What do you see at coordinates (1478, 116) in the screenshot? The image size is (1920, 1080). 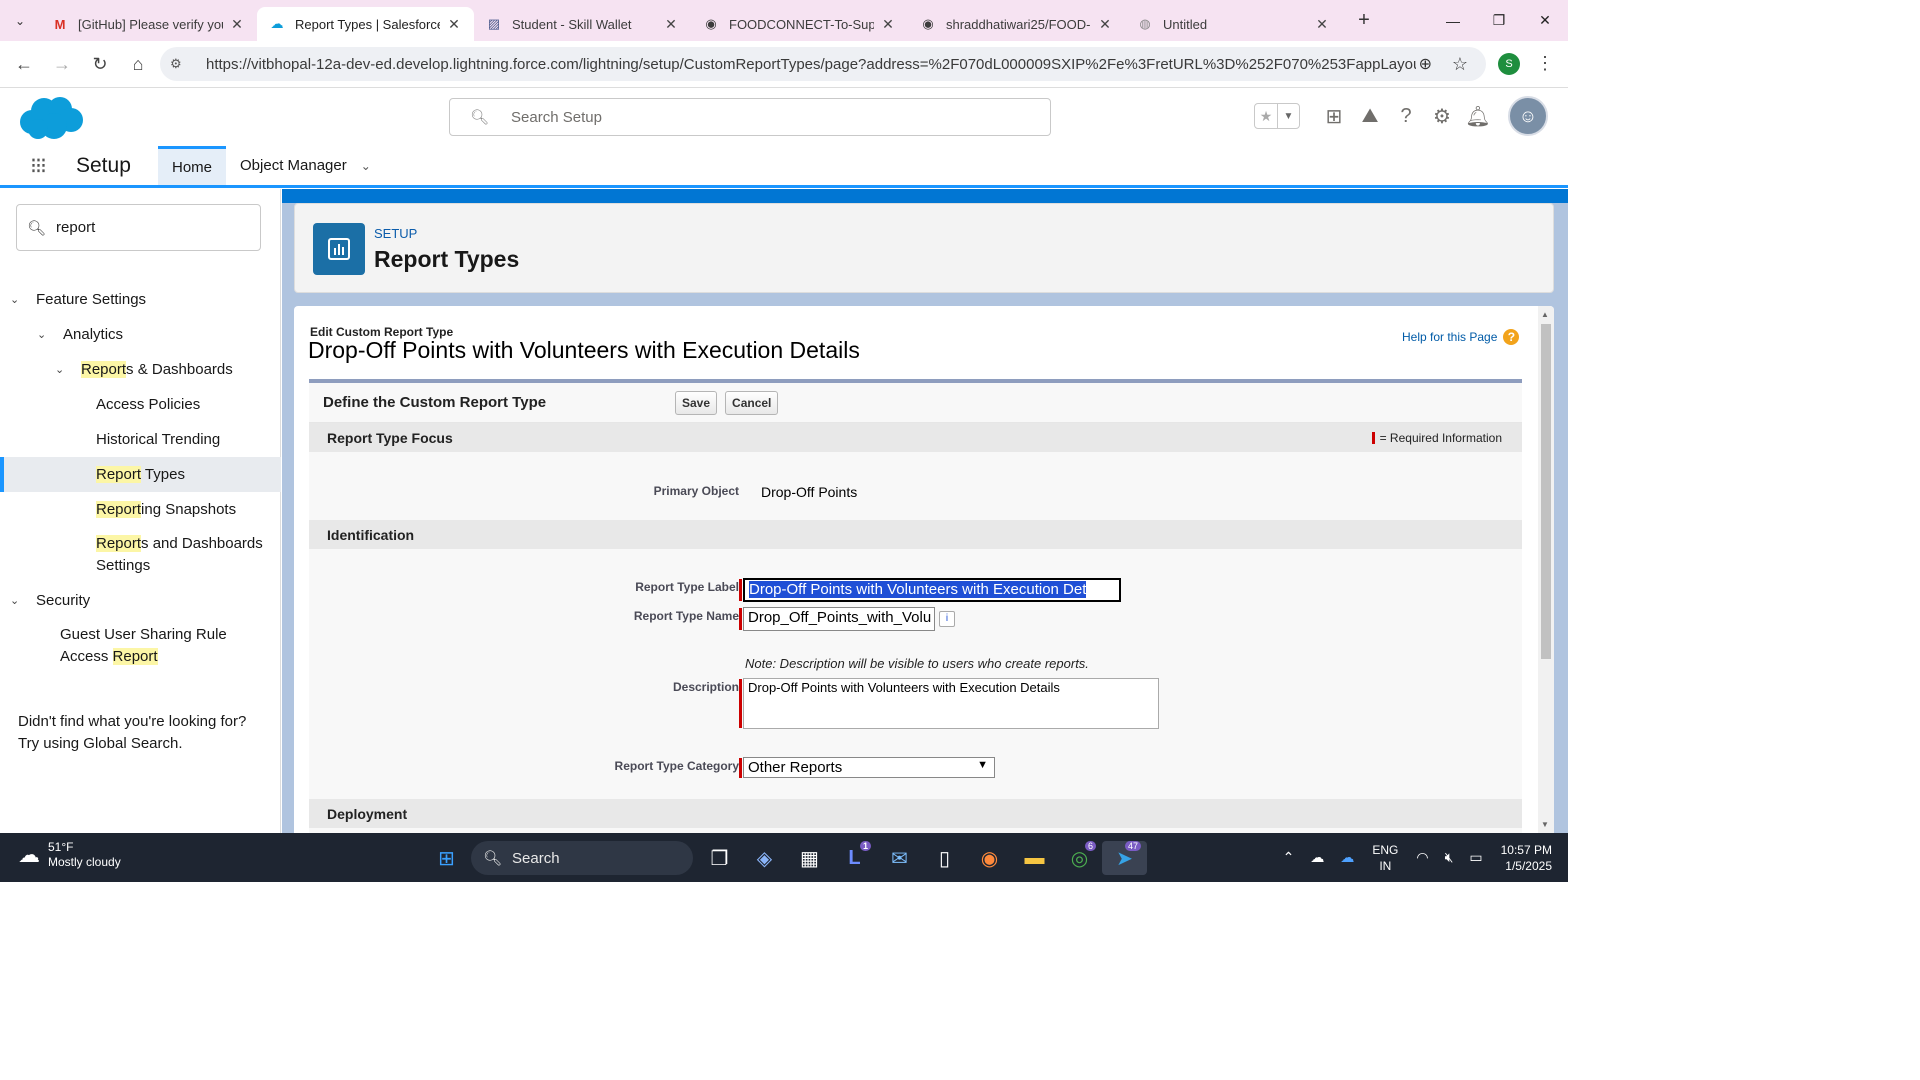 I see `notifications-bell-icon: 🔔︎` at bounding box center [1478, 116].